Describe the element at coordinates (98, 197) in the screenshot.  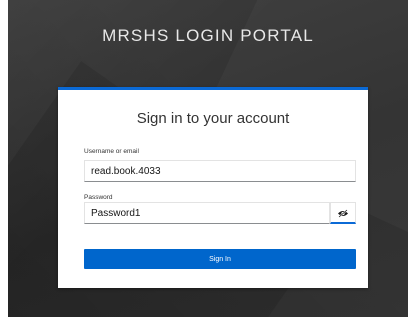
I see `password-label: Password` at that location.